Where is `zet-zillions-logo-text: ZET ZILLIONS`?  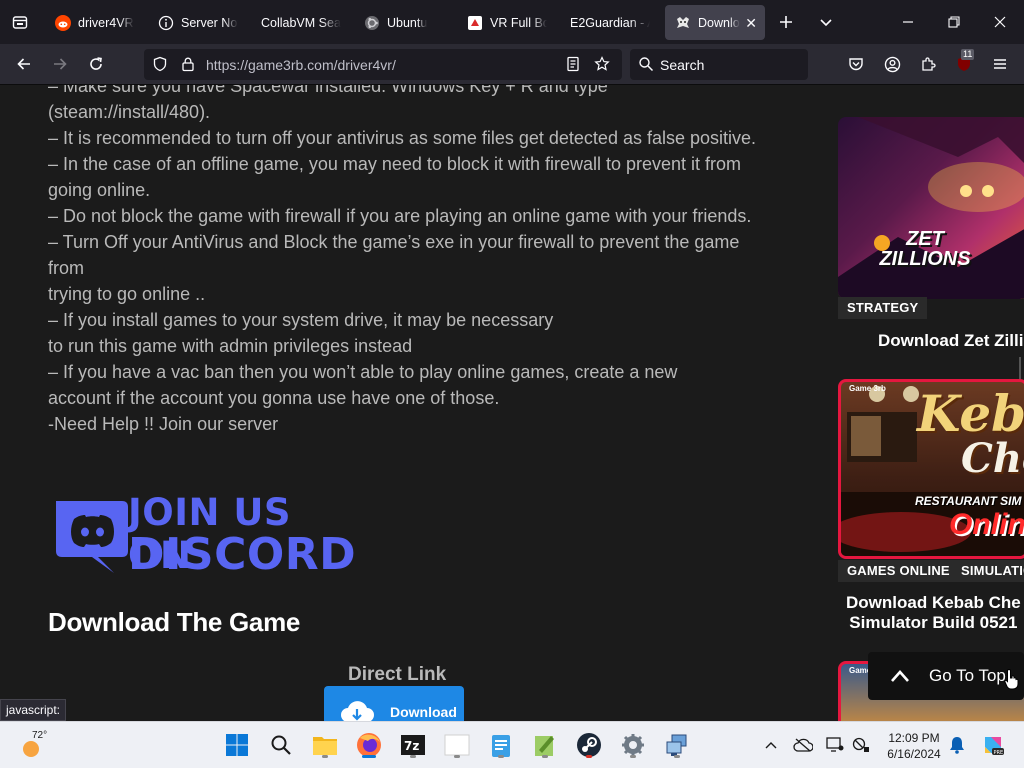
zet-zillions-logo-text: ZET ZILLIONS is located at coordinates (925, 249).